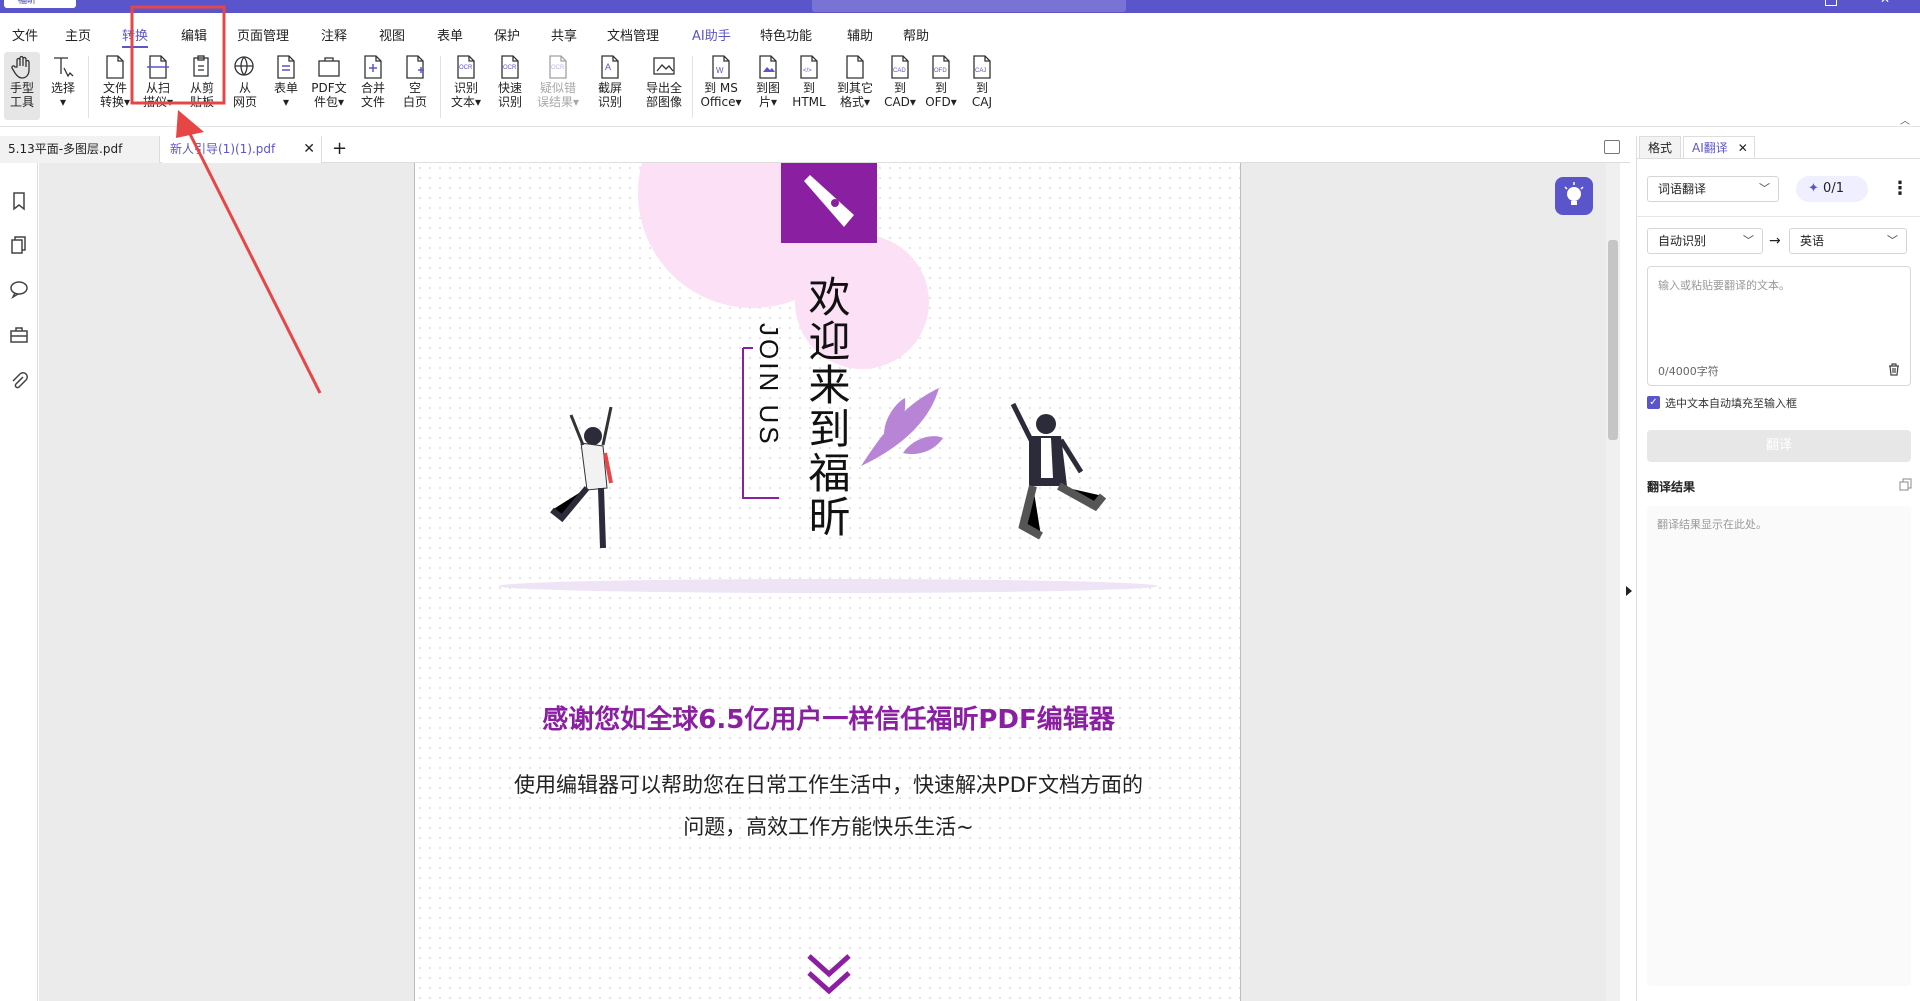  I want to click on screenshot-ocr-button: A 截屏 识别, so click(610, 86).